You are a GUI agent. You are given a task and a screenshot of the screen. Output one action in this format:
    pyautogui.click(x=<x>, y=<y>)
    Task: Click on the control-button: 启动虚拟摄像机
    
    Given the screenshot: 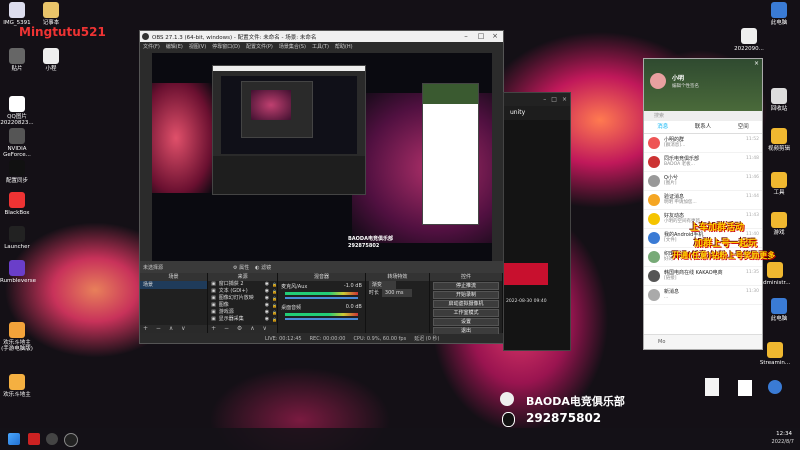 What is the action you would take?
    pyautogui.click(x=466, y=304)
    